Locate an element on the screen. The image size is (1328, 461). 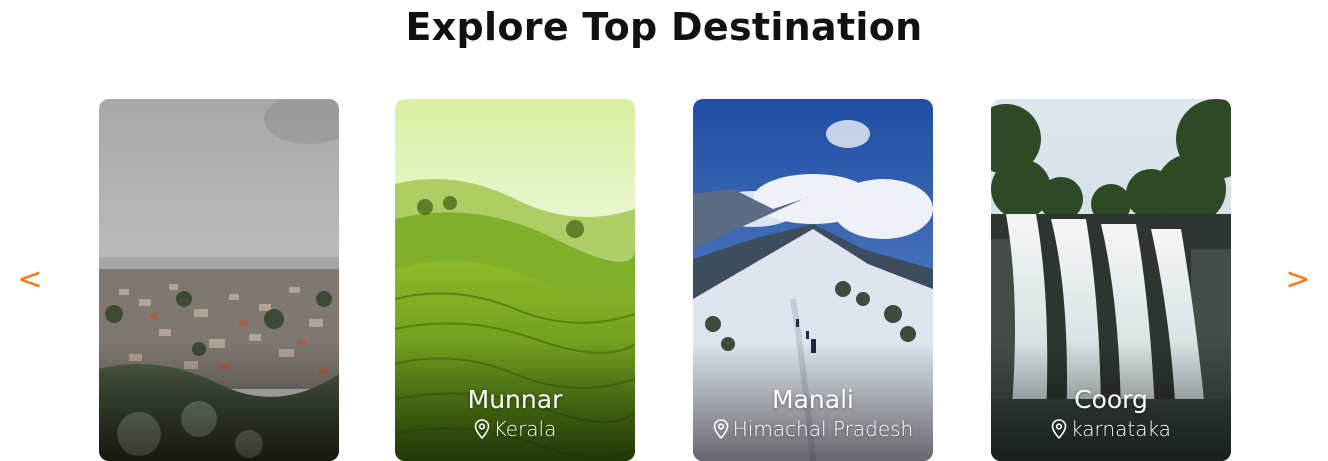
destination-name: Munnar is located at coordinates (515, 399).